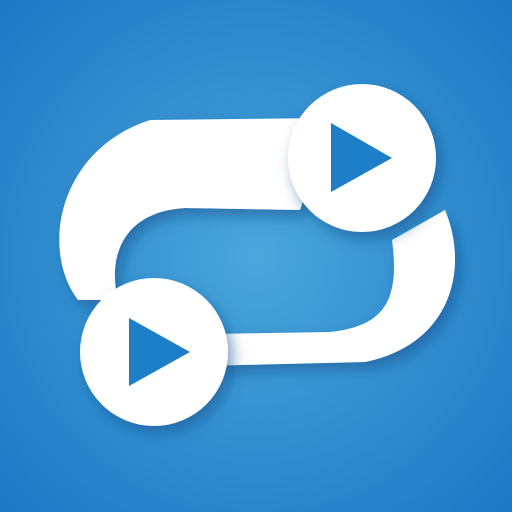  Describe the element at coordinates (362, 158) in the screenshot. I see `play-button-top-right` at that location.